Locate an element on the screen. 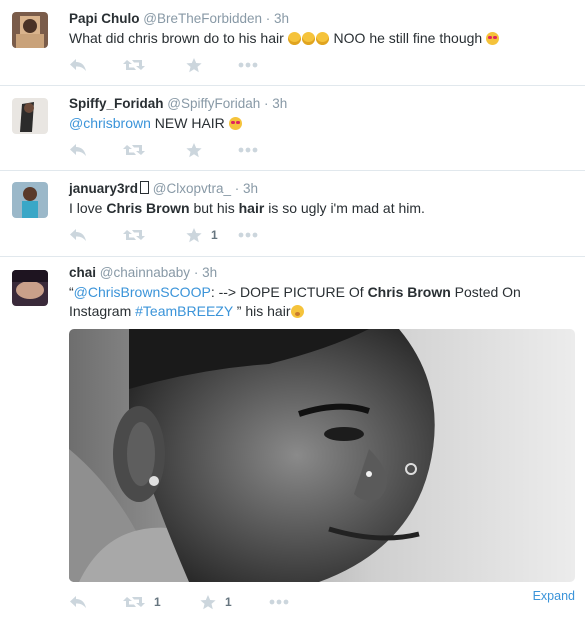 This screenshot has width=585, height=618. expand-link: Expand is located at coordinates (554, 596).